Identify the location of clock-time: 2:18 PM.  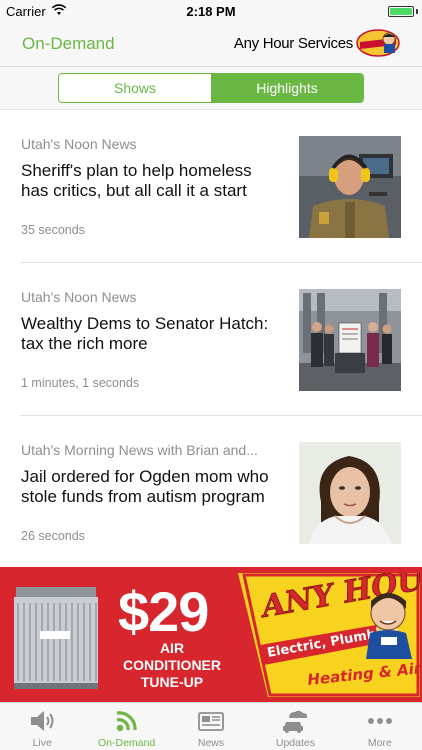
(211, 11).